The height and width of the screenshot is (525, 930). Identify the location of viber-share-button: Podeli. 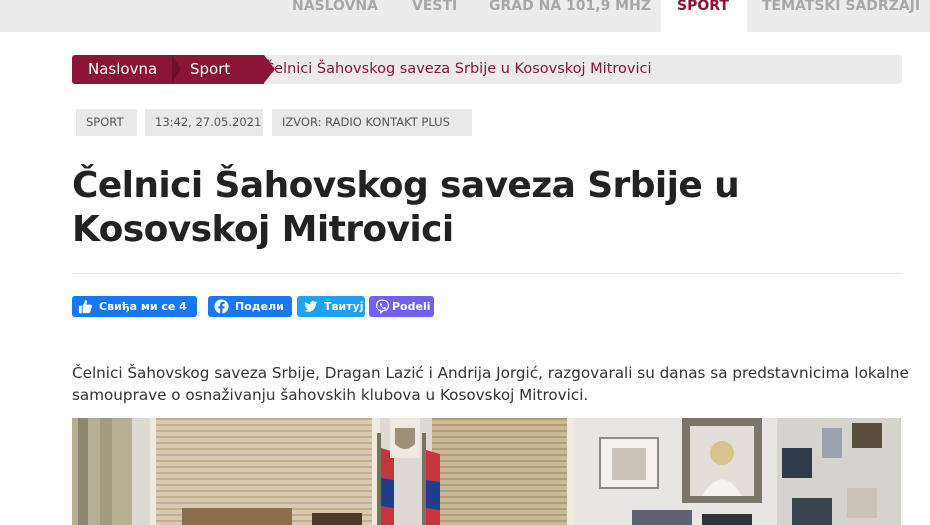
(401, 306).